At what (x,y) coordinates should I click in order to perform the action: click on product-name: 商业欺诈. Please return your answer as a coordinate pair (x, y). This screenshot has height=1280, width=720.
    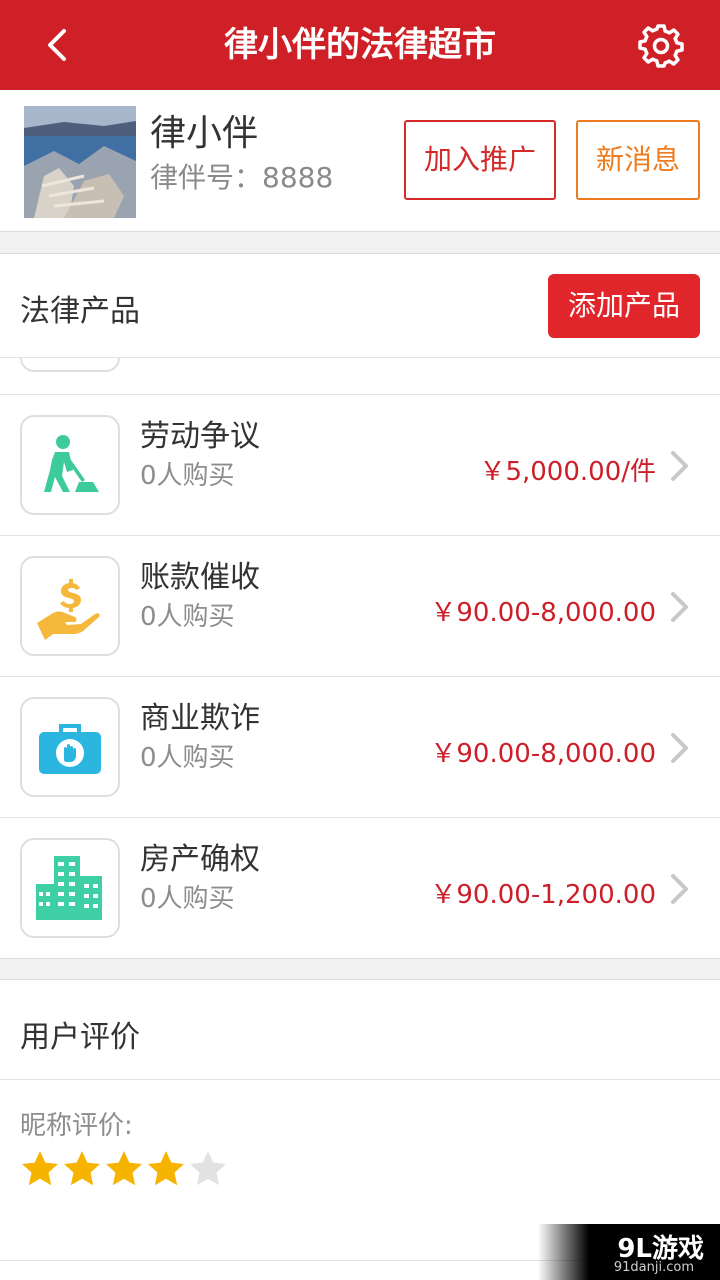
    Looking at the image, I should click on (200, 718).